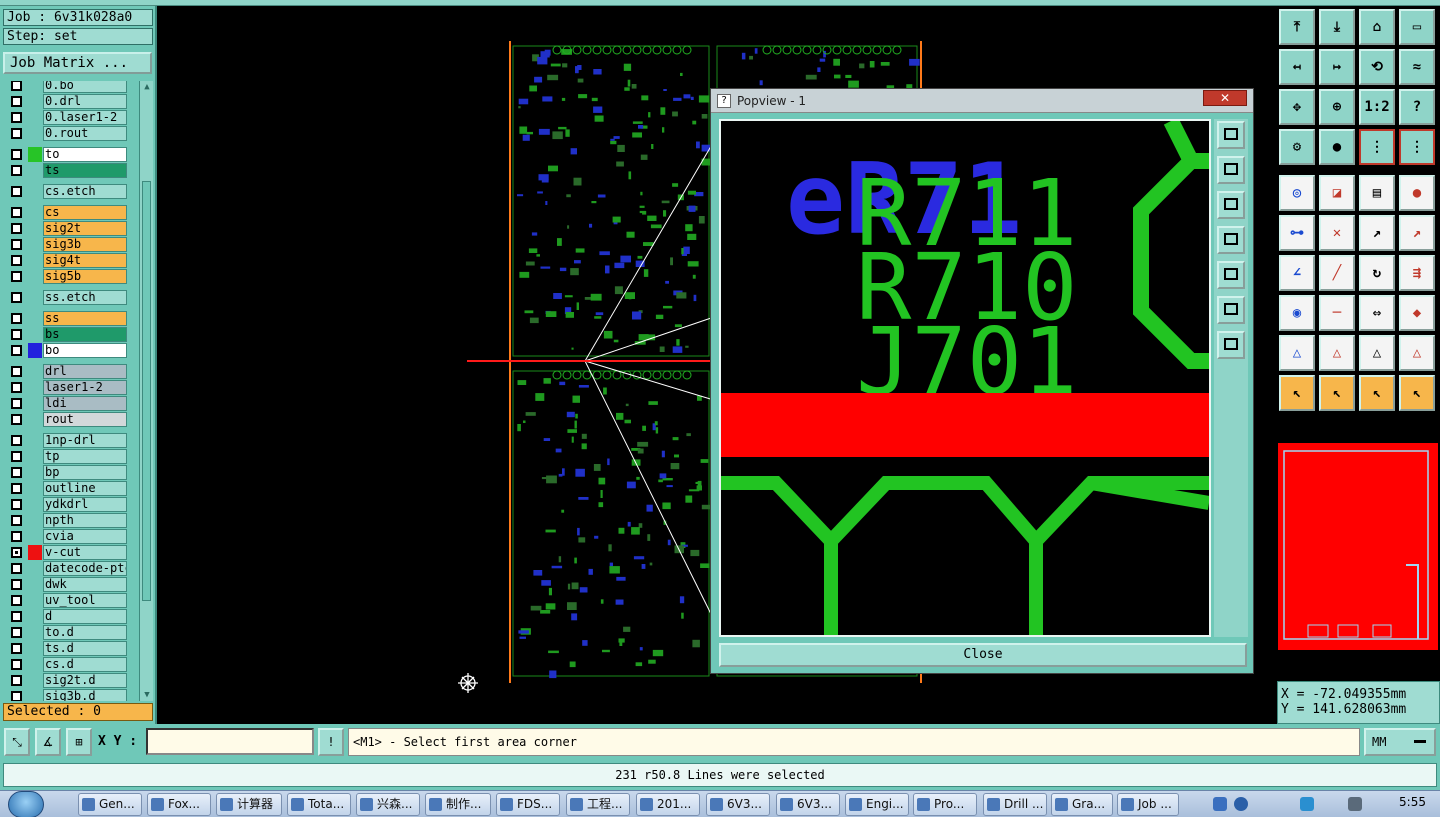 The width and height of the screenshot is (1440, 817). Describe the element at coordinates (85, 520) in the screenshot. I see `layer-name: npth` at that location.